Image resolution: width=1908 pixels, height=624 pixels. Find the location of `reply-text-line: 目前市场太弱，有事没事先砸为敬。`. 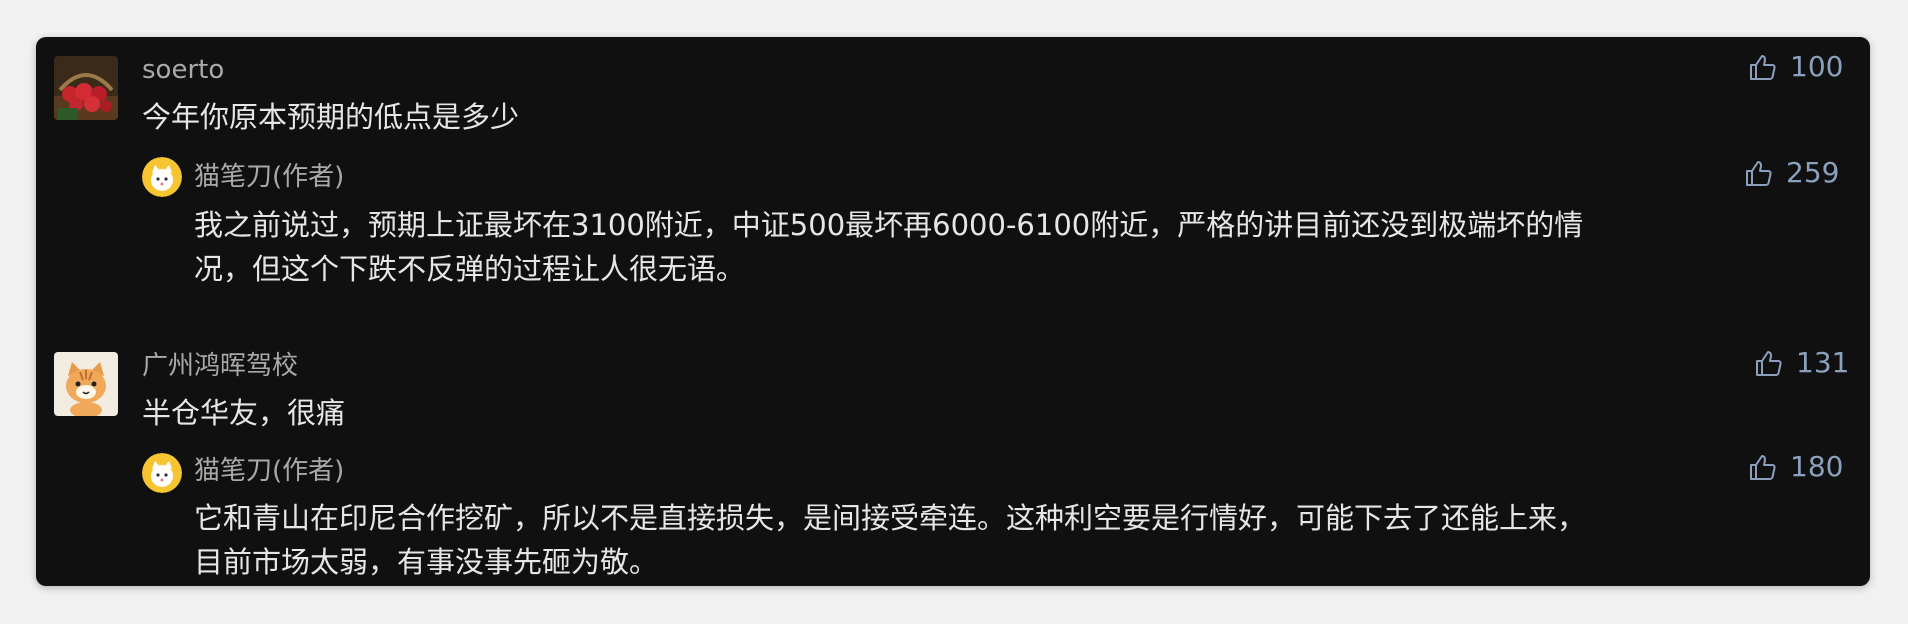

reply-text-line: 目前市场太弱，有事没事先砸为敬。 is located at coordinates (426, 562).